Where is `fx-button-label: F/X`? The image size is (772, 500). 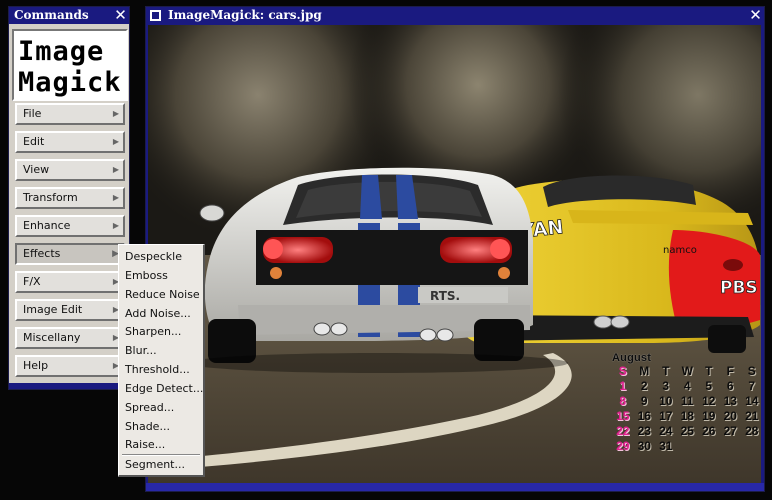
fx-button-label: F/X is located at coordinates (32, 281).